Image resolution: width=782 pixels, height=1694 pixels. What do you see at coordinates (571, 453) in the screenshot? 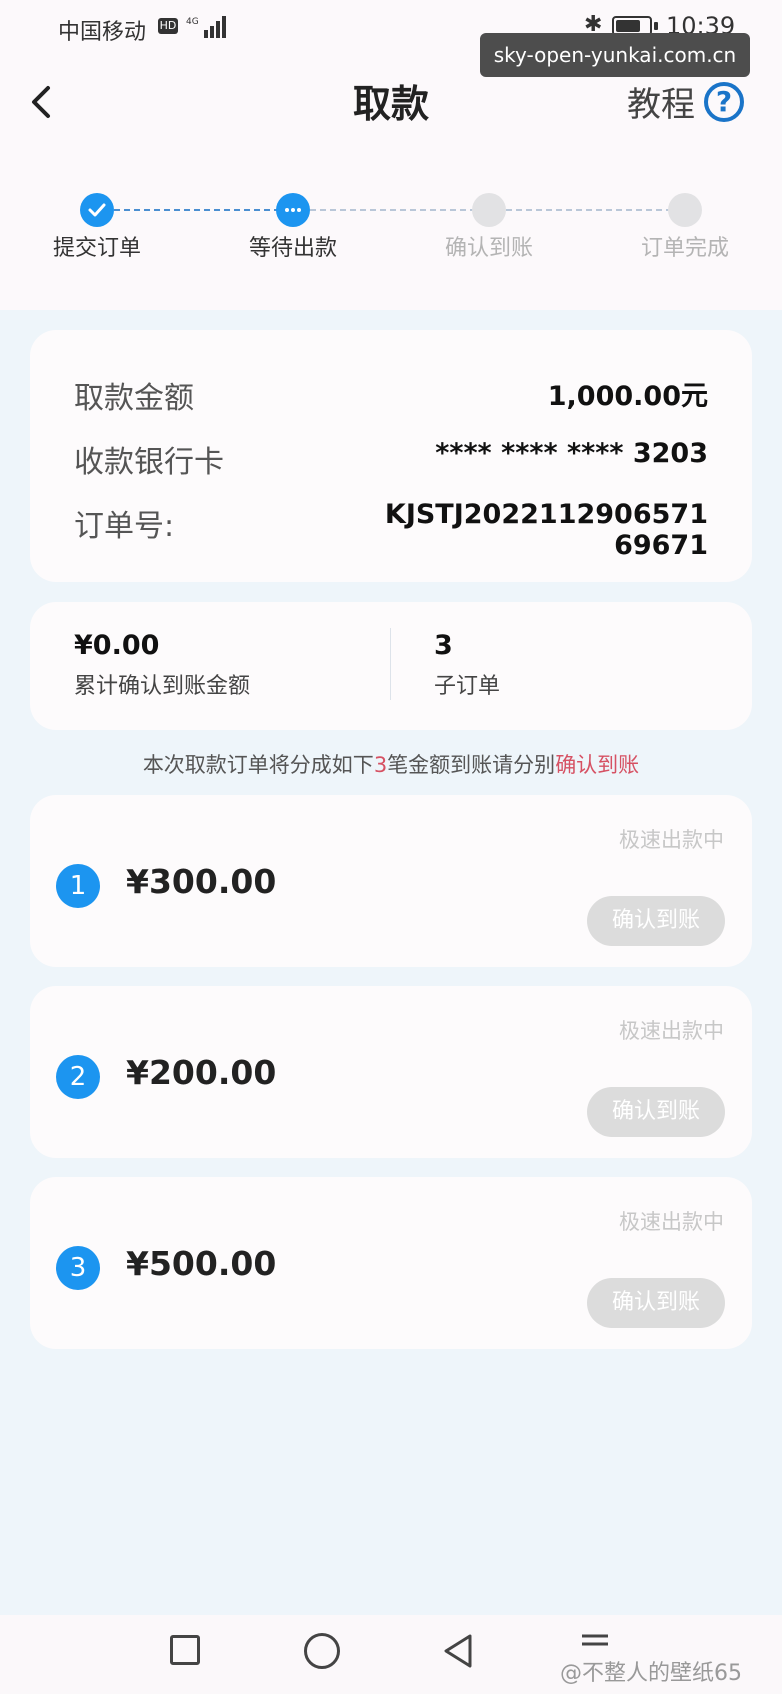
I see `bank-card-value: **** **** **** 3203` at bounding box center [571, 453].